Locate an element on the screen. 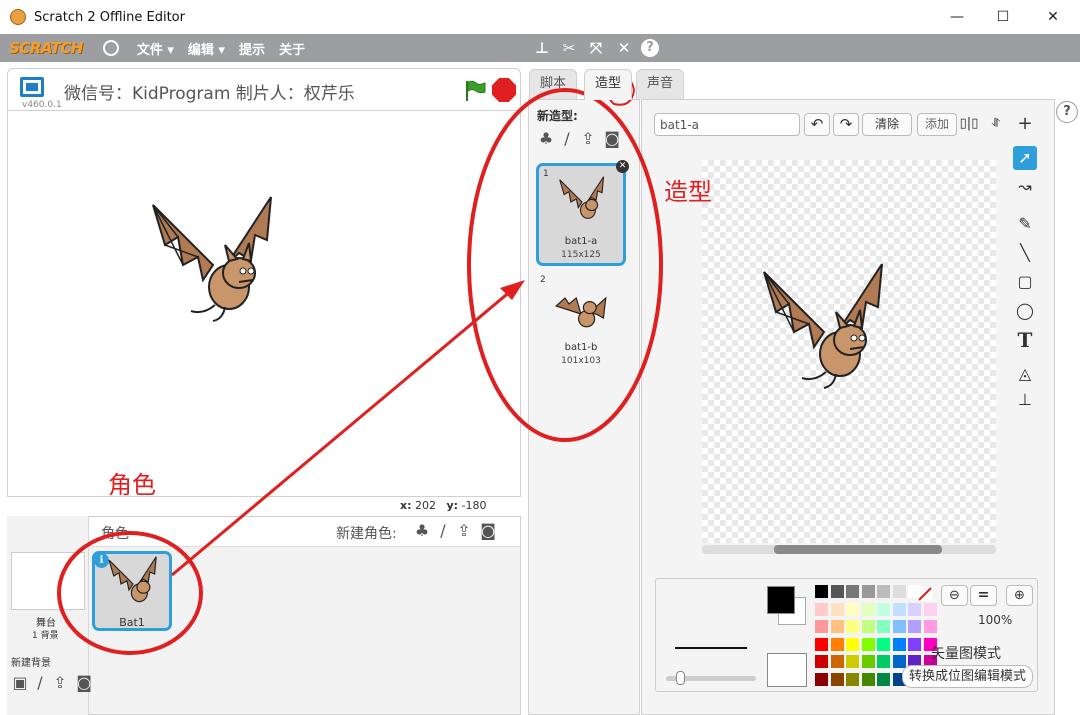 The width and height of the screenshot is (1080, 715). import-icon: ▯|▯ is located at coordinates (969, 124).